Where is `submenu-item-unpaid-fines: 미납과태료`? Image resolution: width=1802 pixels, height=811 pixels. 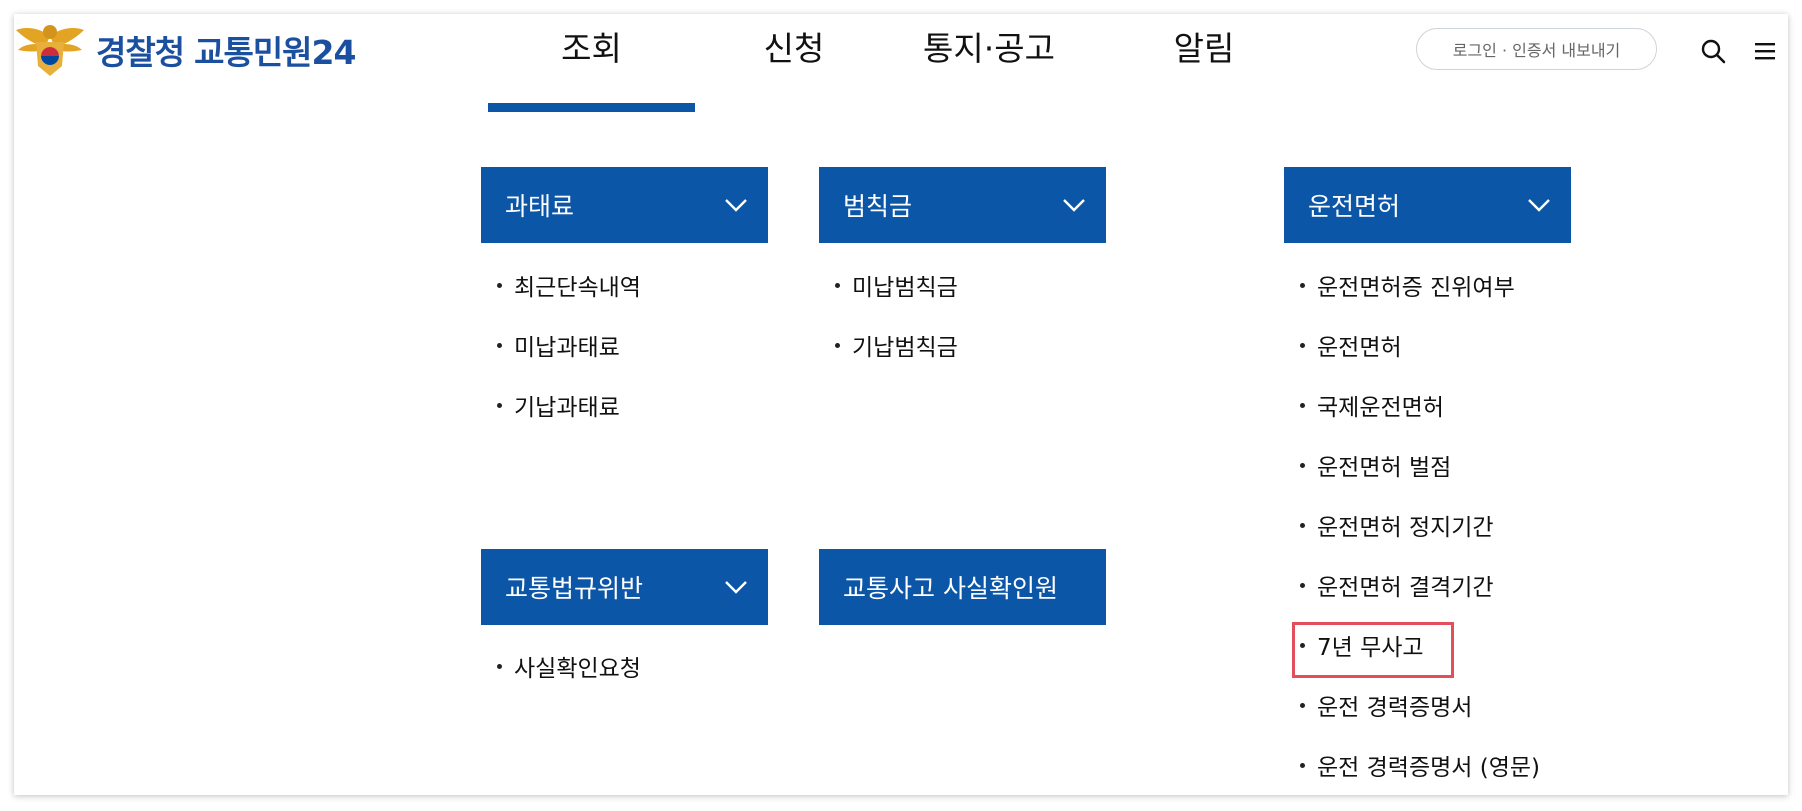 submenu-item-unpaid-fines: 미납과태료 is located at coordinates (567, 345).